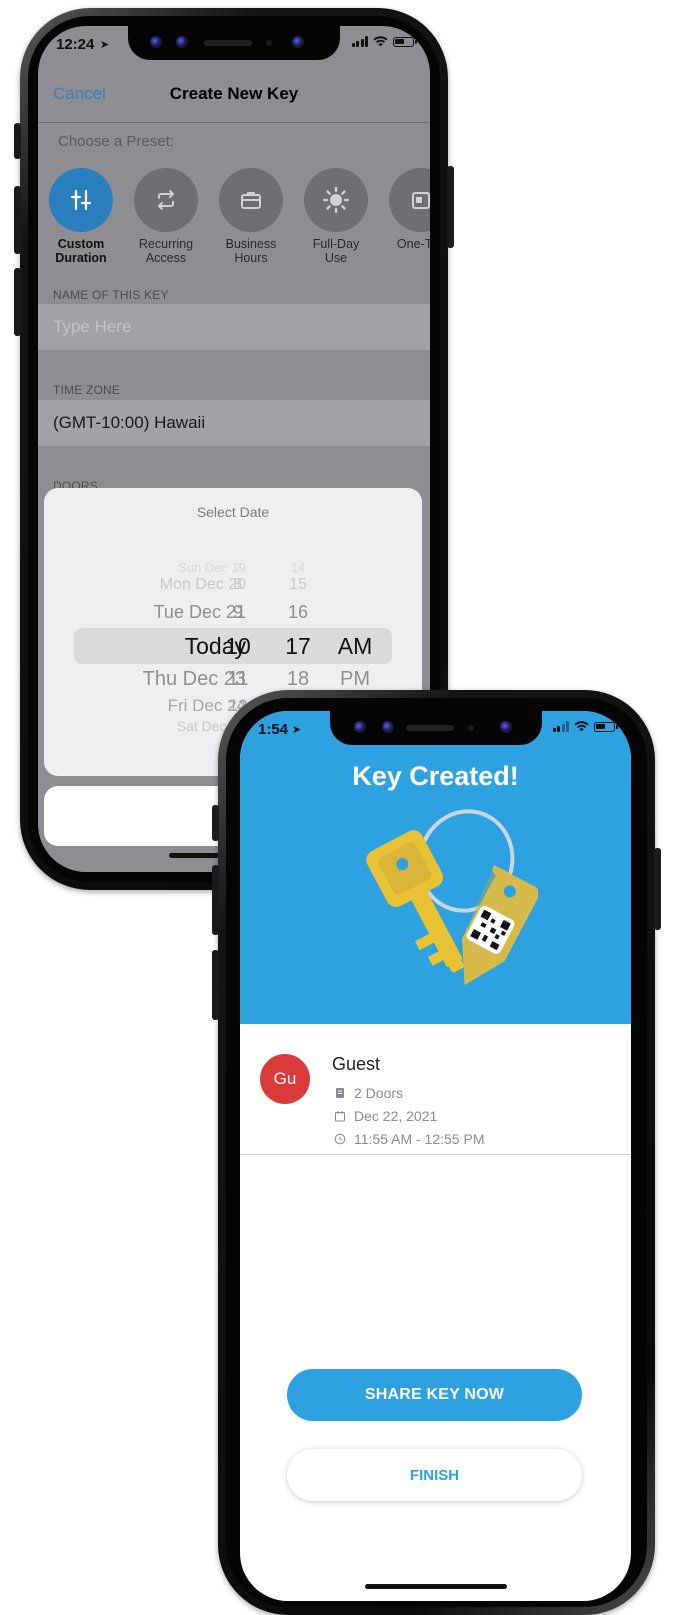 The width and height of the screenshot is (675, 1615). I want to click on picker-ampm: PM, so click(355, 679).